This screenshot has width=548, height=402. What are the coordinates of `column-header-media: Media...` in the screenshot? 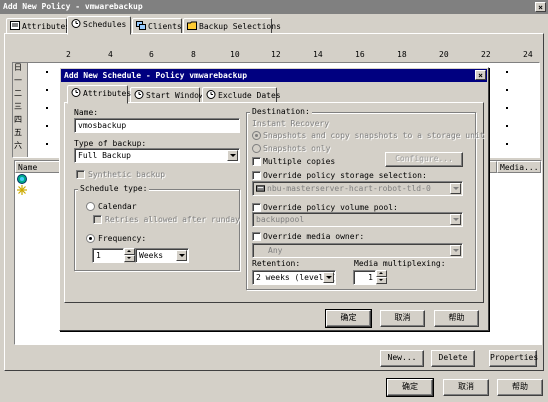 It's located at (519, 167).